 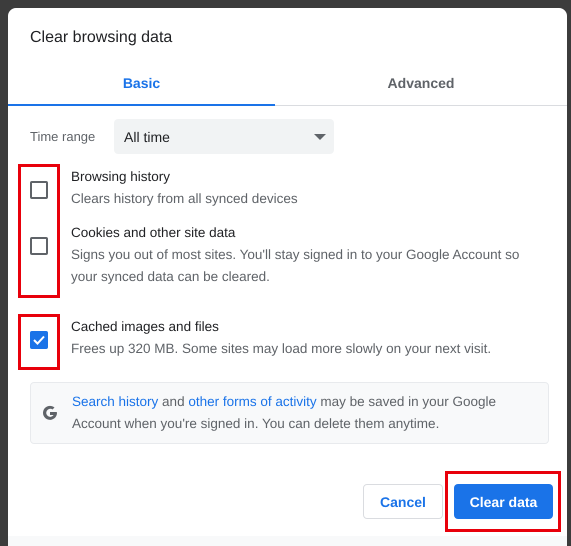 What do you see at coordinates (421, 84) in the screenshot?
I see `tab: Advanced` at bounding box center [421, 84].